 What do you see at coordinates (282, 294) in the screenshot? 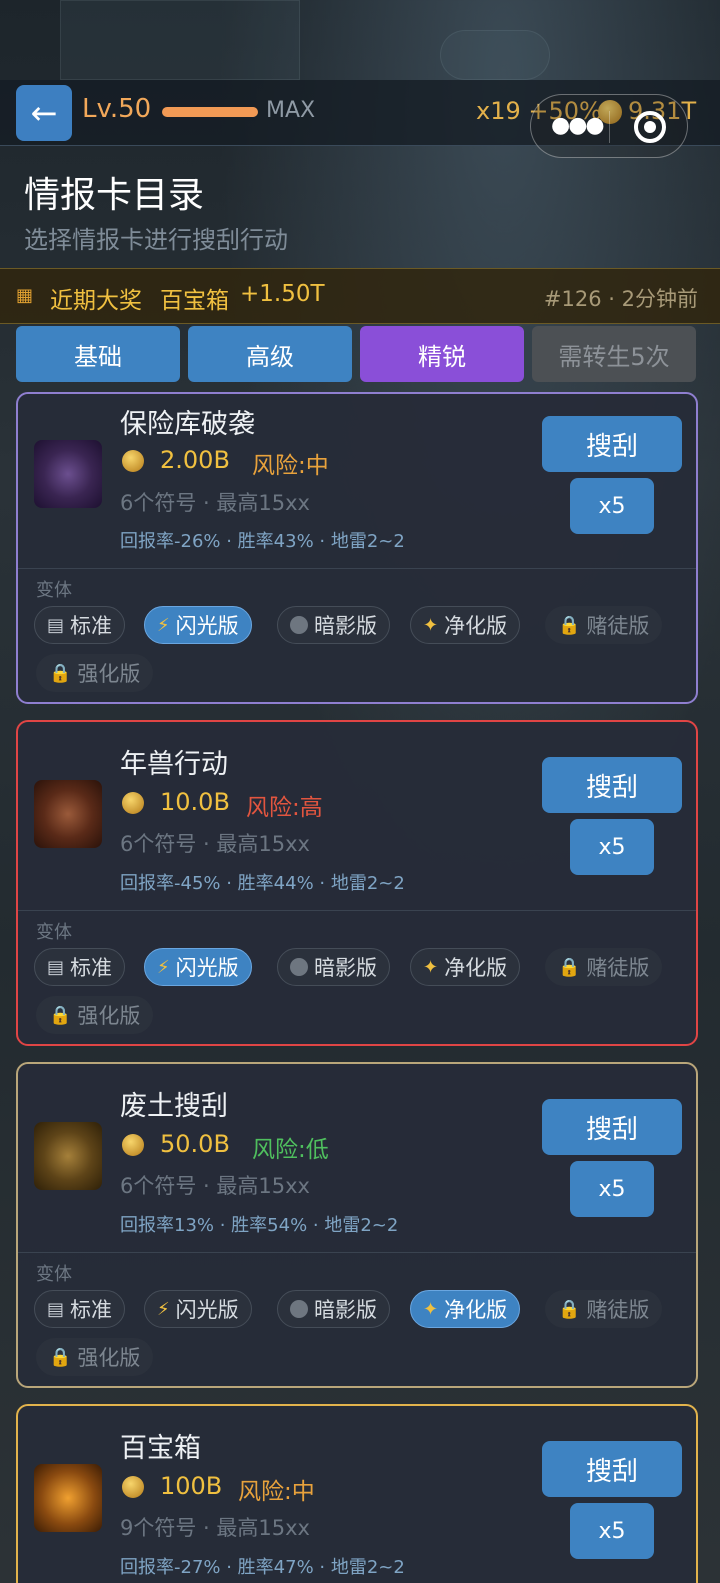
I see `jackpot-amount: +1.50T` at bounding box center [282, 294].